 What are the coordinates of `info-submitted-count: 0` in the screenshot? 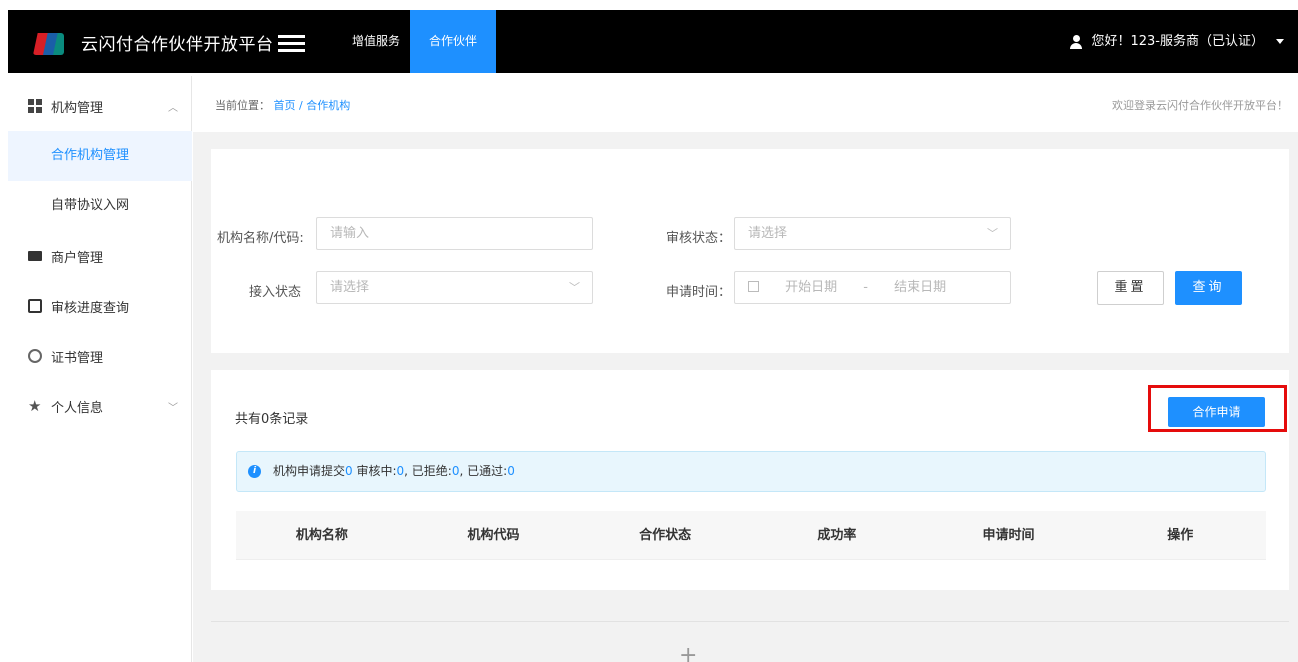 It's located at (349, 471).